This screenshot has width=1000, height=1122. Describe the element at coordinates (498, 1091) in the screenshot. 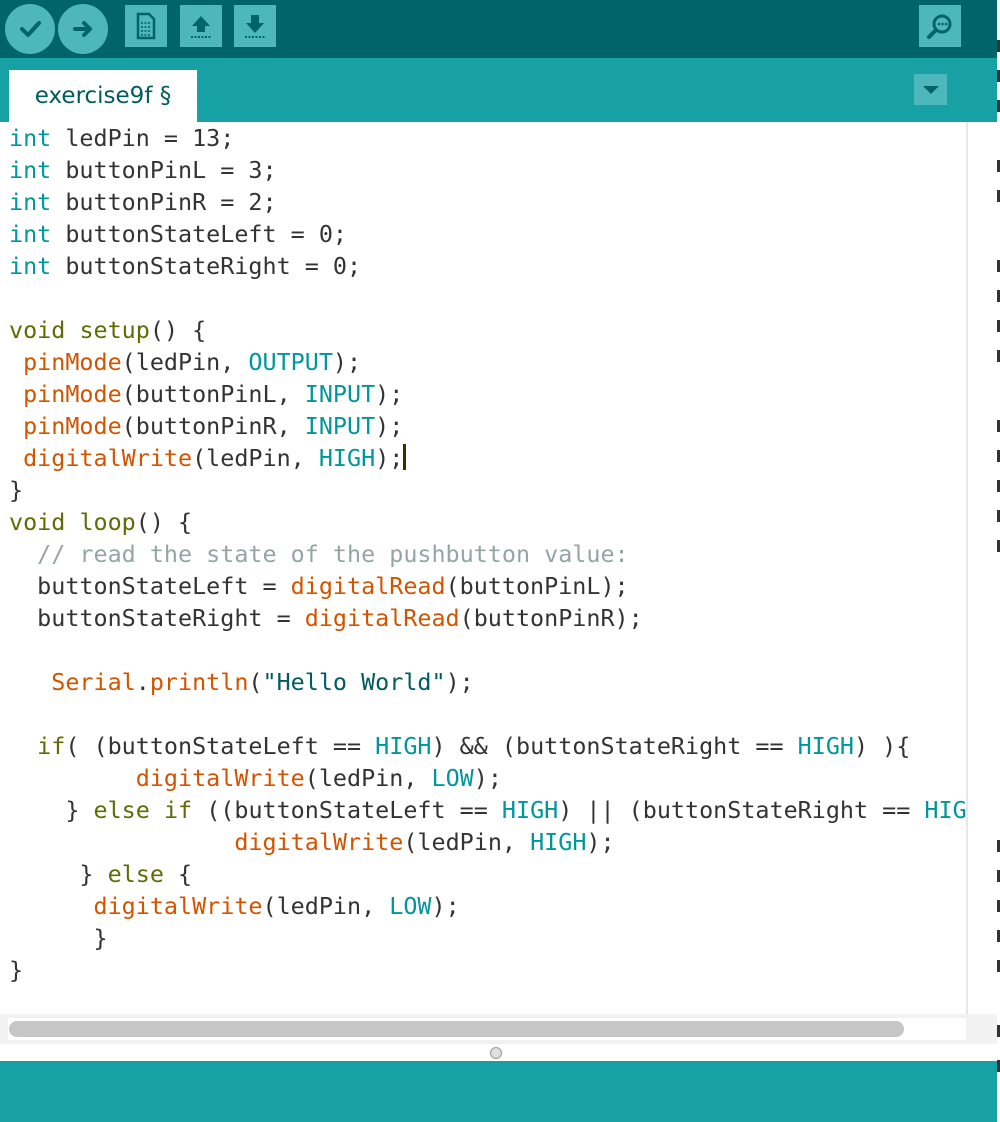

I see `status-bar` at that location.